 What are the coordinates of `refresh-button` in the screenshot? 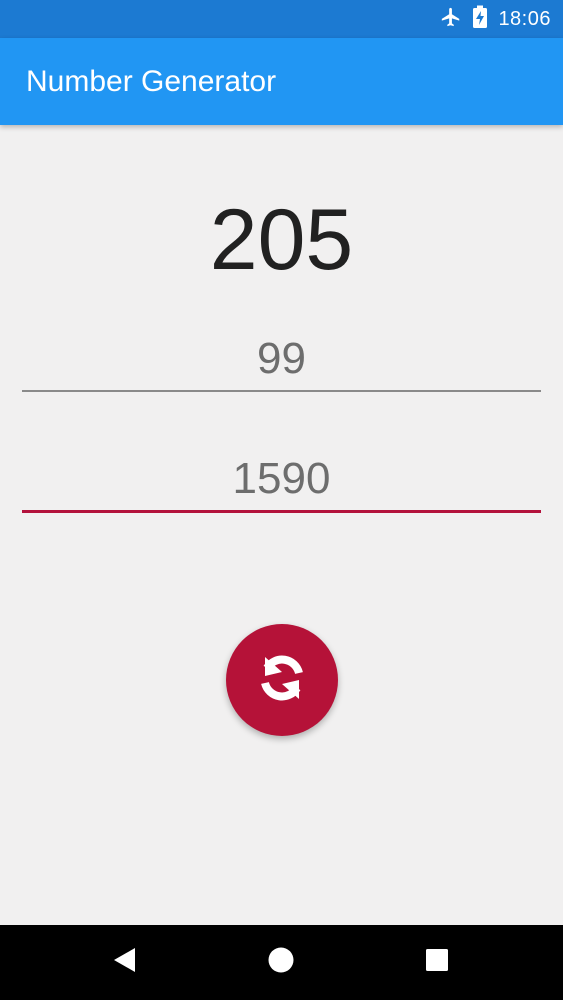 It's located at (282, 680).